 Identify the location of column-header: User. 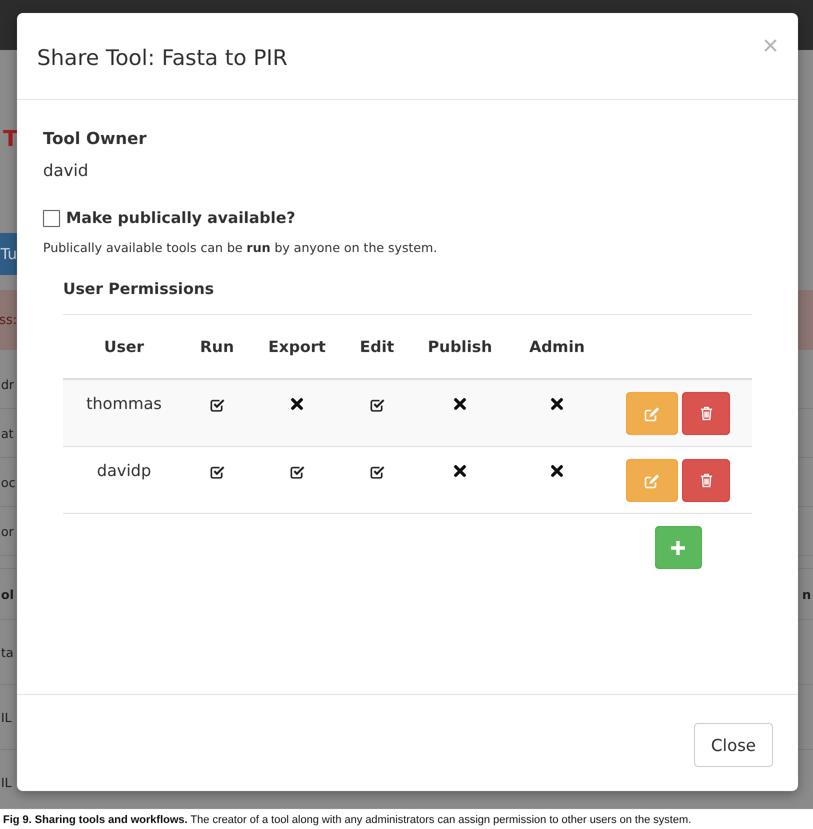
(124, 347).